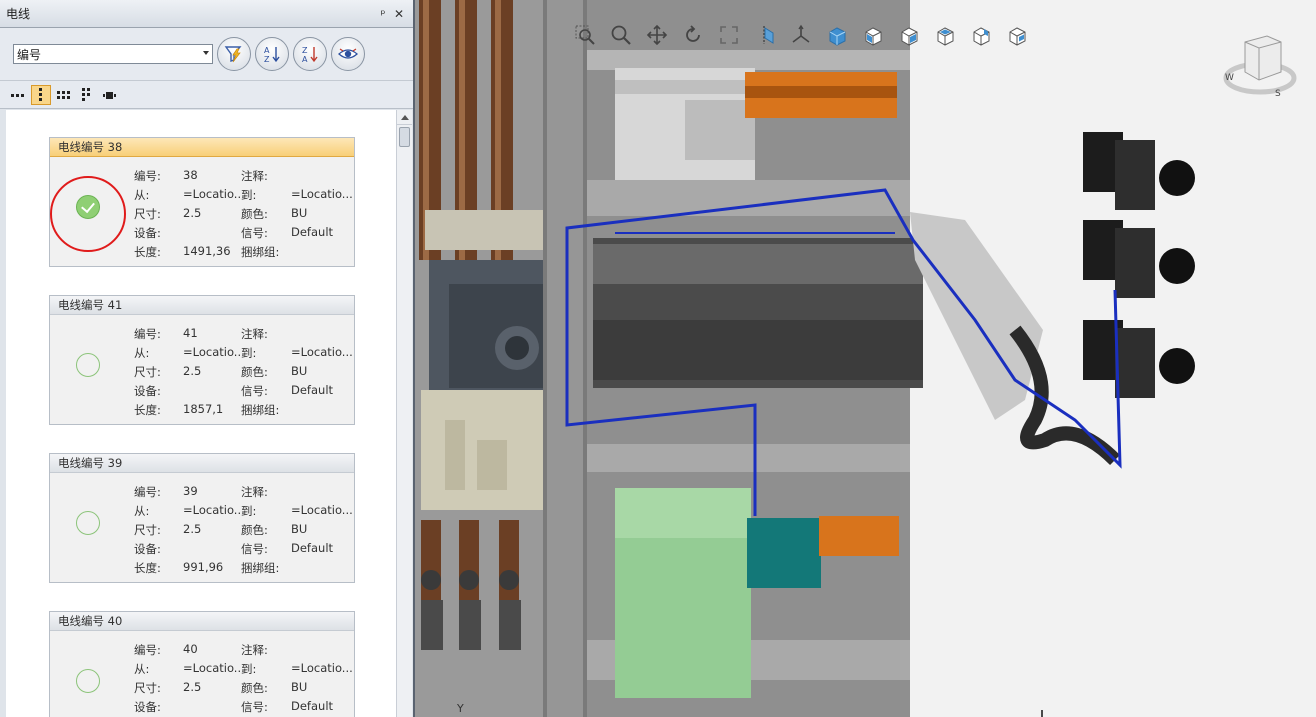 This screenshot has width=1316, height=717. What do you see at coordinates (267, 59) in the screenshot?
I see `svg-text: Z` at bounding box center [267, 59].